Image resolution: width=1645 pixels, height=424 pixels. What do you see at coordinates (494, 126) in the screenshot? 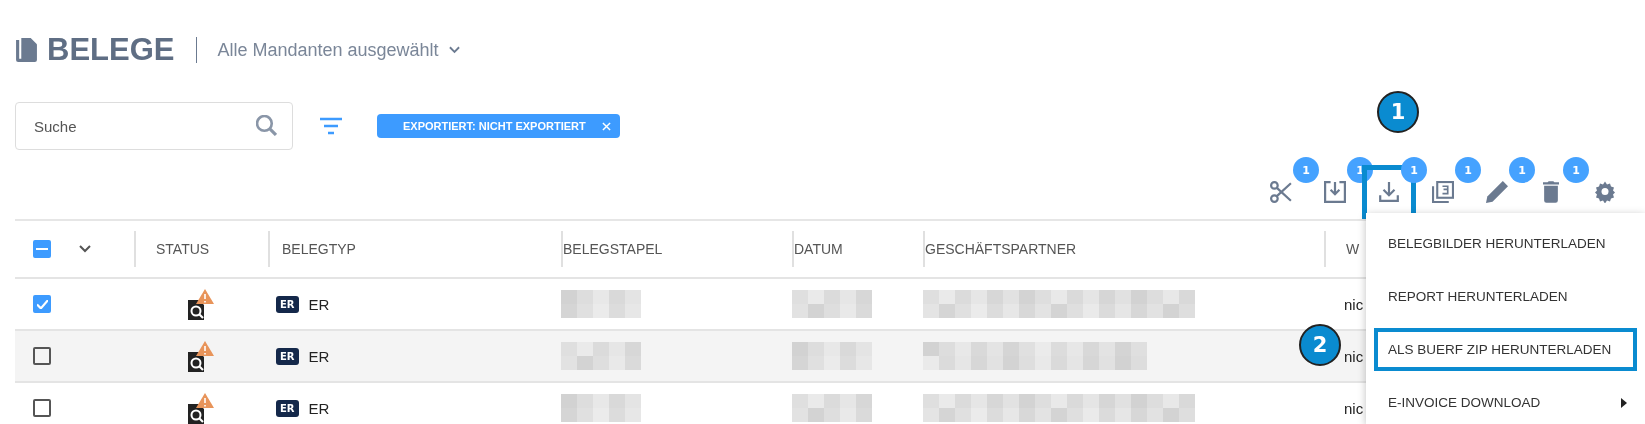
I see `chip-label: EXPORTIERT: NICHT EXPORTIERT` at bounding box center [494, 126].